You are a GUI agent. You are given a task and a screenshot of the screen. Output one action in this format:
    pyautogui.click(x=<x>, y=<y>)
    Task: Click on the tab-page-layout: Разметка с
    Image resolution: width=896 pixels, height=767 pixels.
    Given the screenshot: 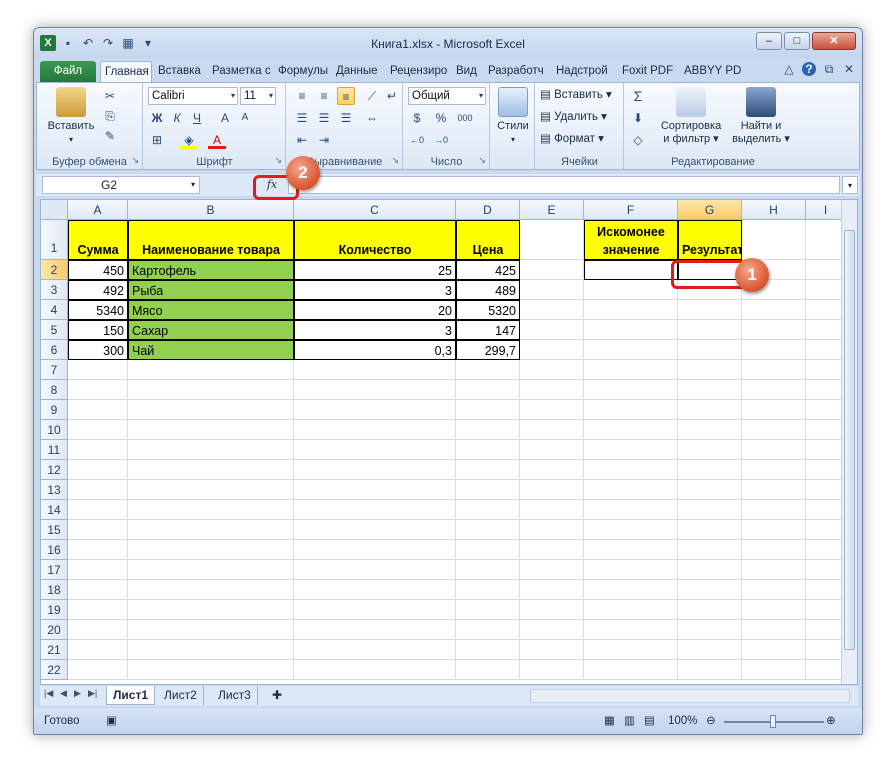 What is the action you would take?
    pyautogui.click(x=240, y=71)
    